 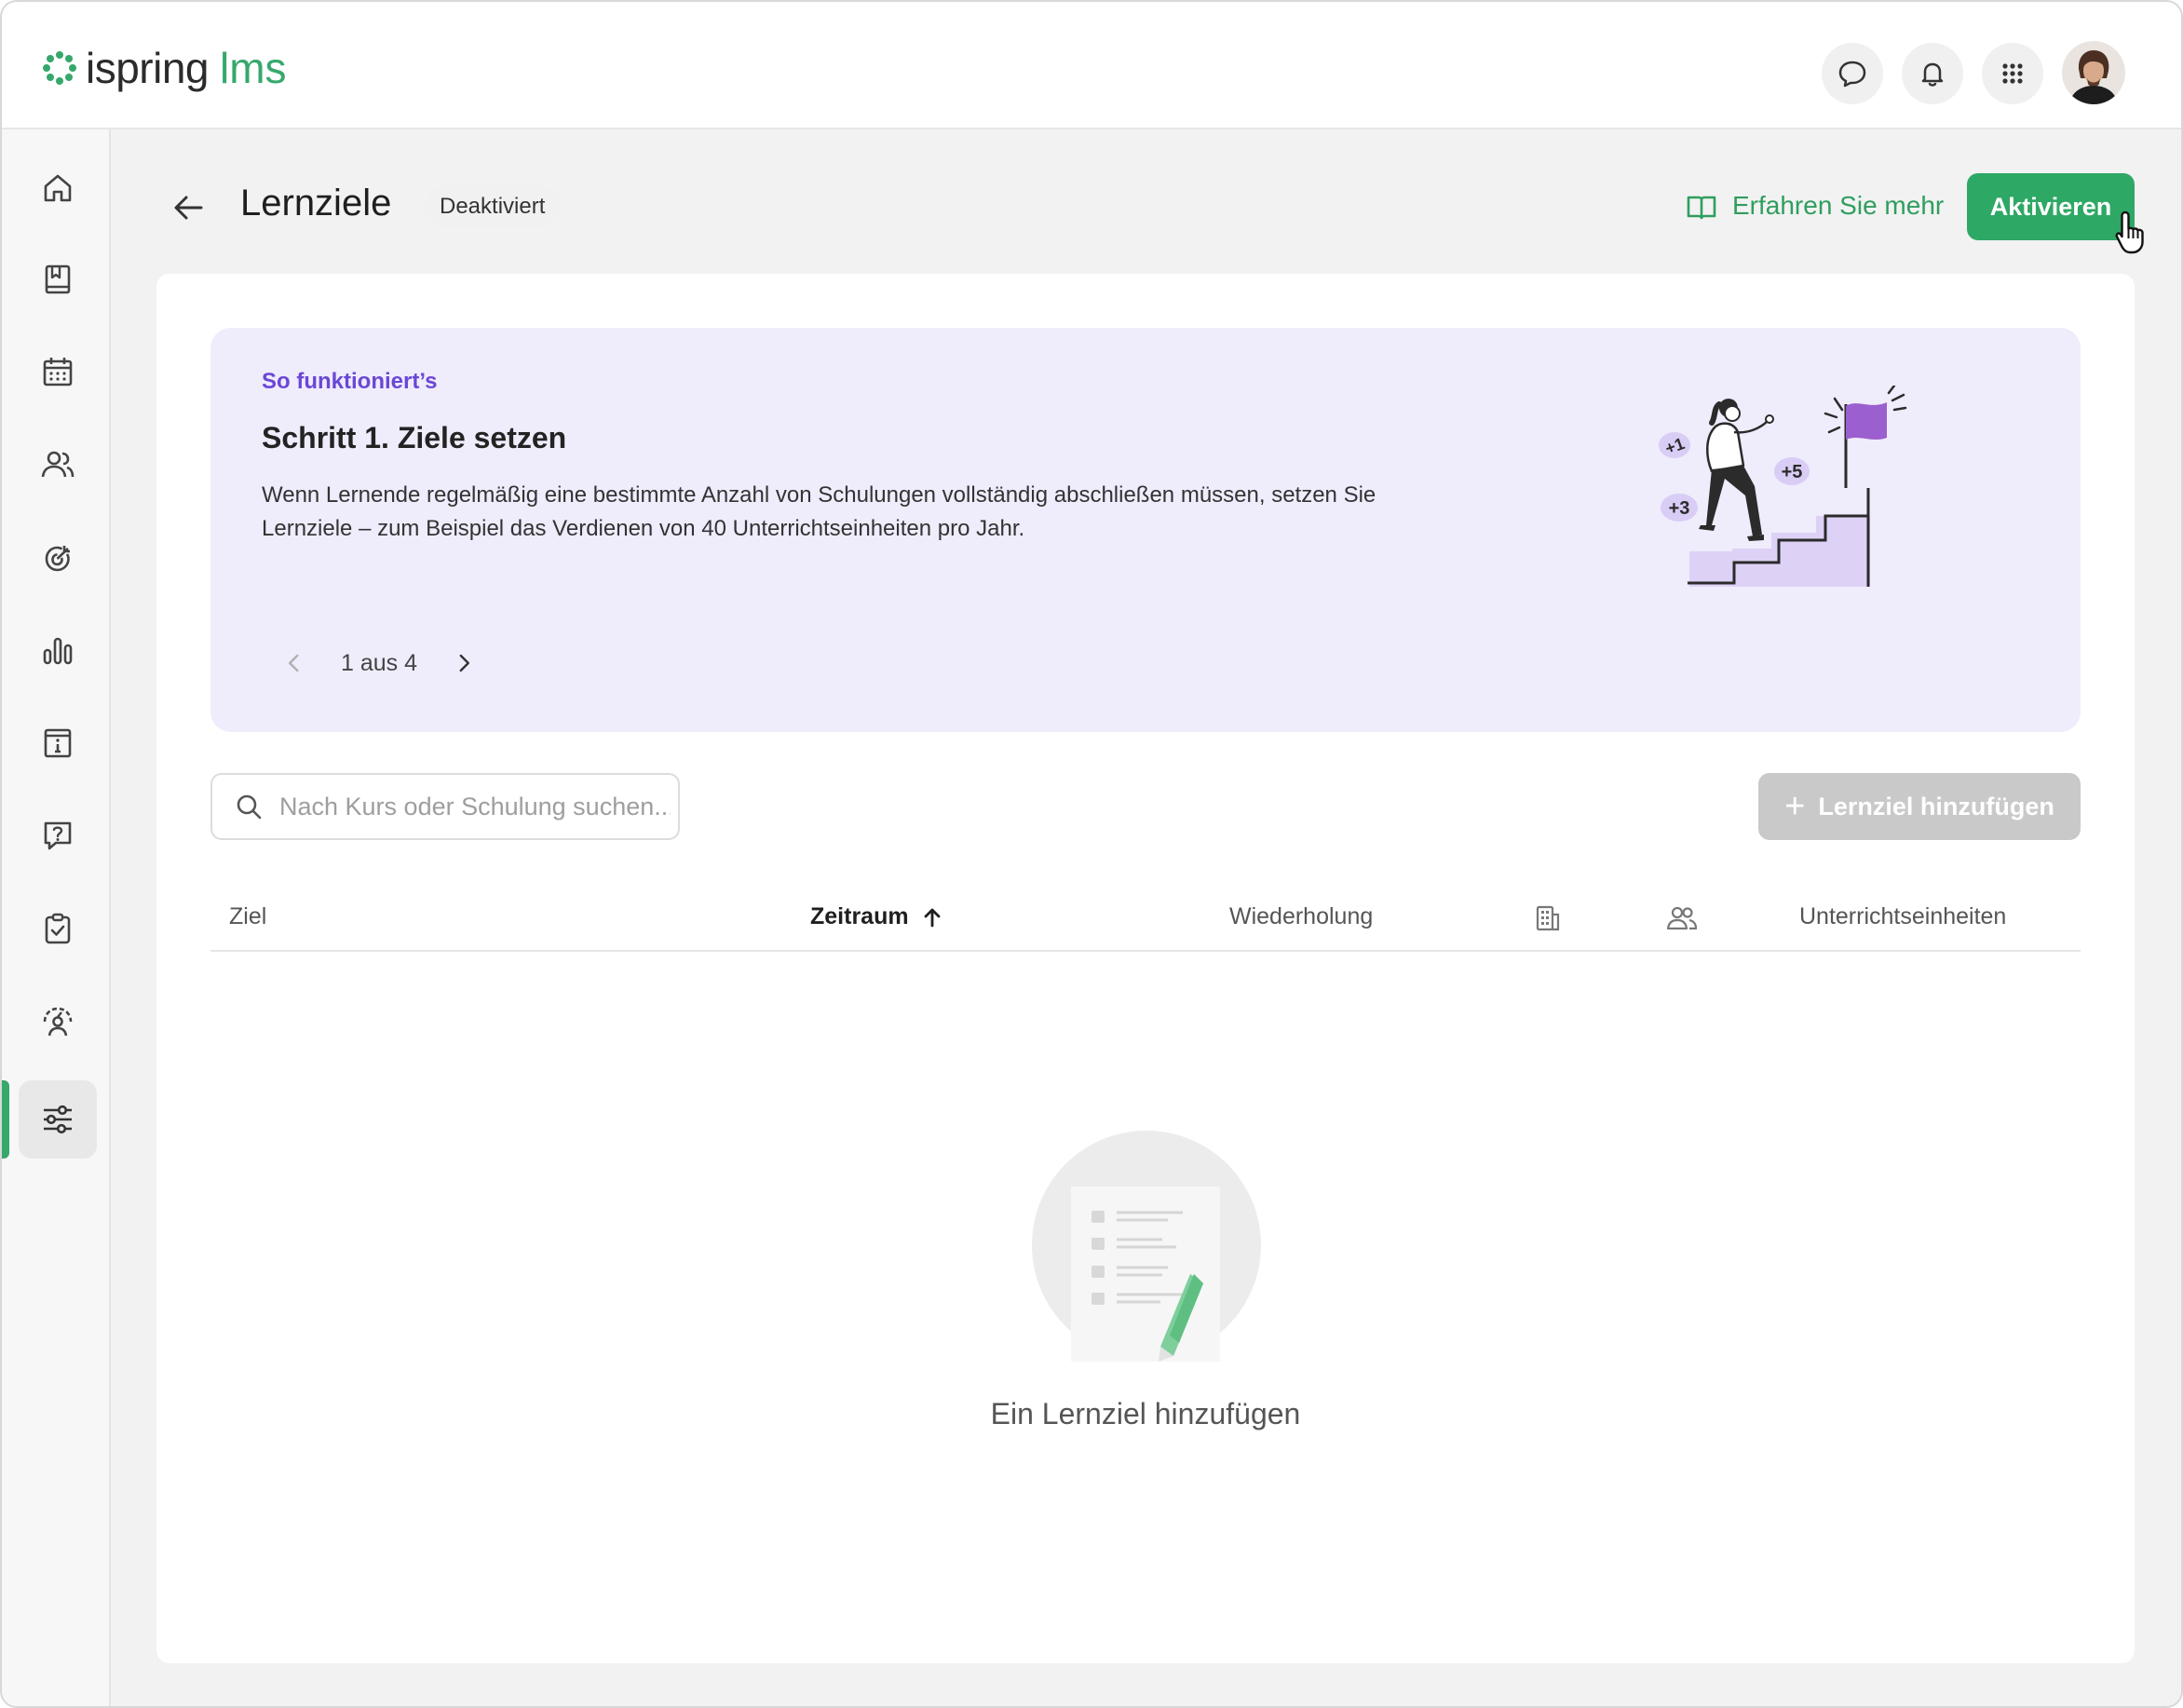 What do you see at coordinates (1146, 1246) in the screenshot?
I see `empty-list-illustration` at bounding box center [1146, 1246].